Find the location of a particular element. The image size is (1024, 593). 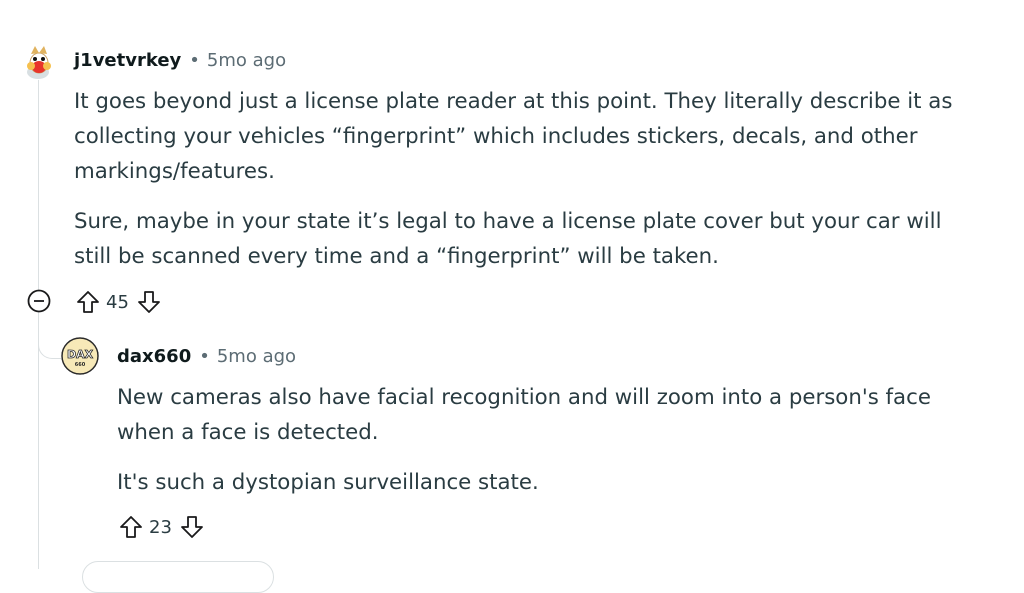

snoo-avatar-icon is located at coordinates (38, 61).